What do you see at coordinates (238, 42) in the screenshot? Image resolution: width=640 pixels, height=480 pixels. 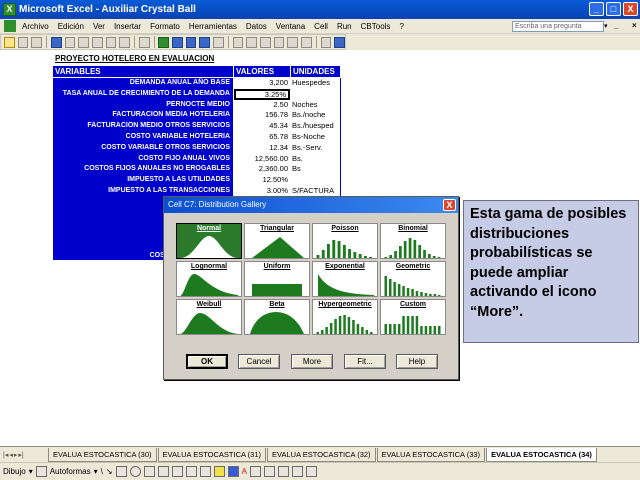 I see `overlay-chart-icon` at bounding box center [238, 42].